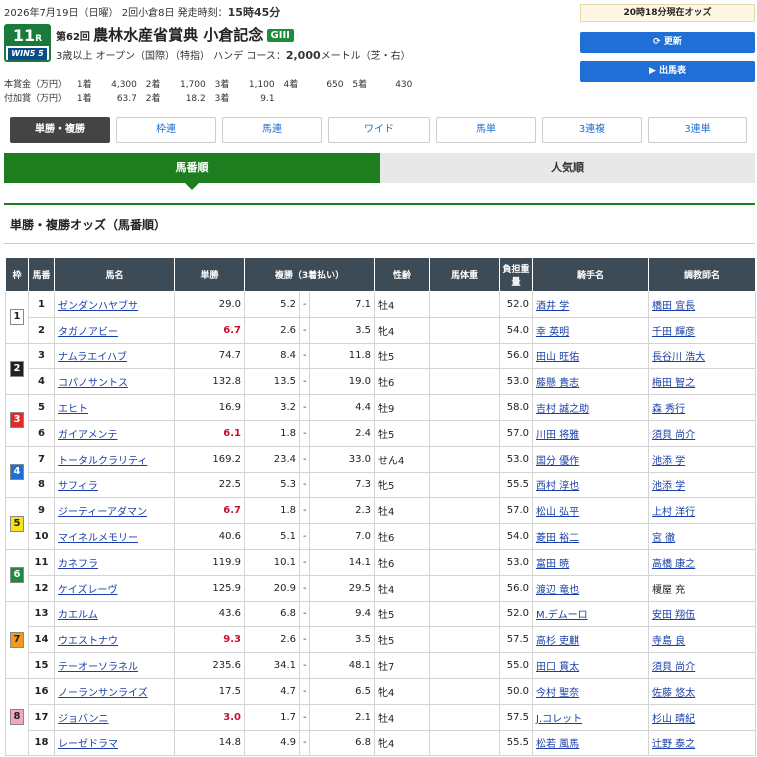 Image resolution: width=757 pixels, height=757 pixels. I want to click on horse-name-link: ナムラエイハブ, so click(92, 357).